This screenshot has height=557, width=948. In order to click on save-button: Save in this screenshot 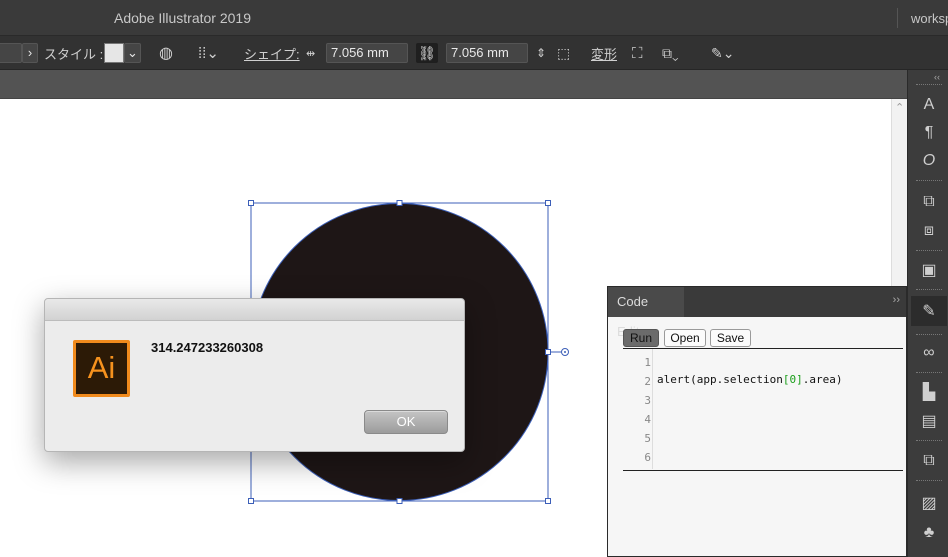, I will do `click(730, 338)`.